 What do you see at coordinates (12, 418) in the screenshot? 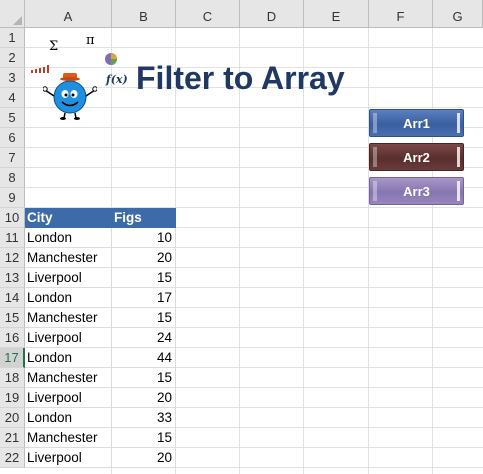
I see `row-header-20: 20` at bounding box center [12, 418].